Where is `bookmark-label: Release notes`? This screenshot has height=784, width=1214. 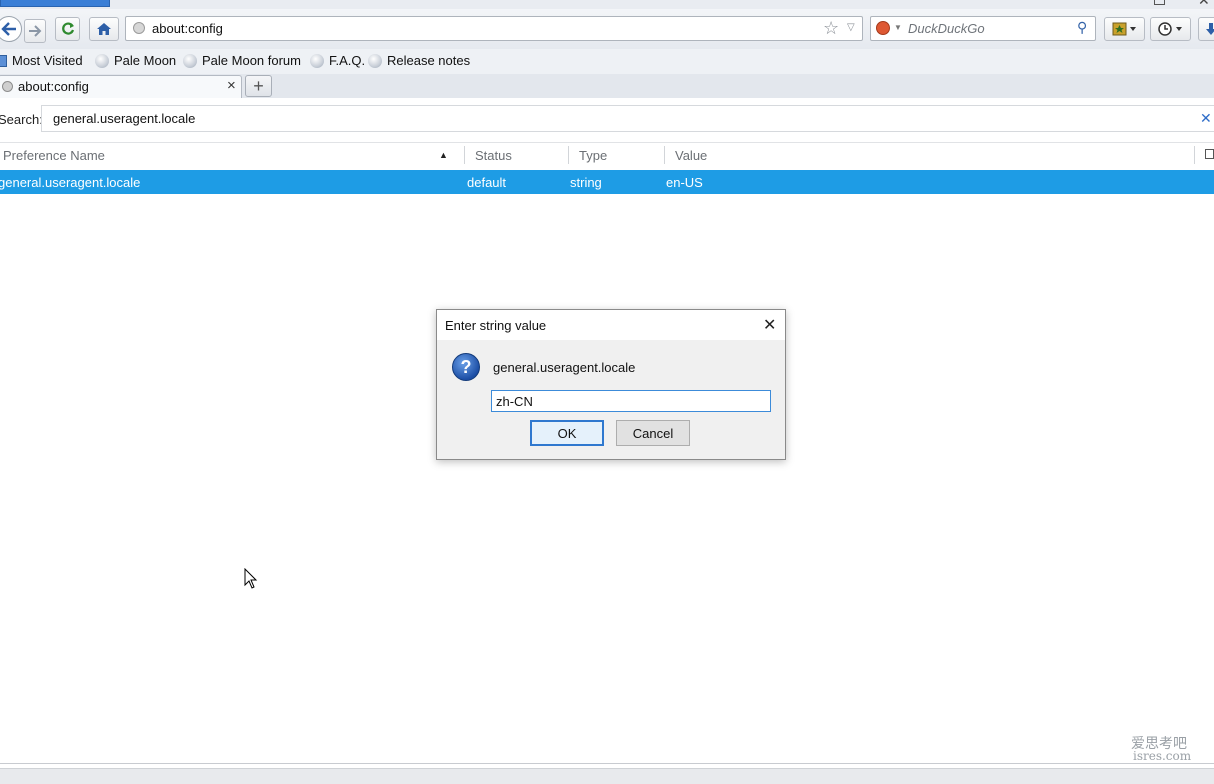 bookmark-label: Release notes is located at coordinates (429, 60).